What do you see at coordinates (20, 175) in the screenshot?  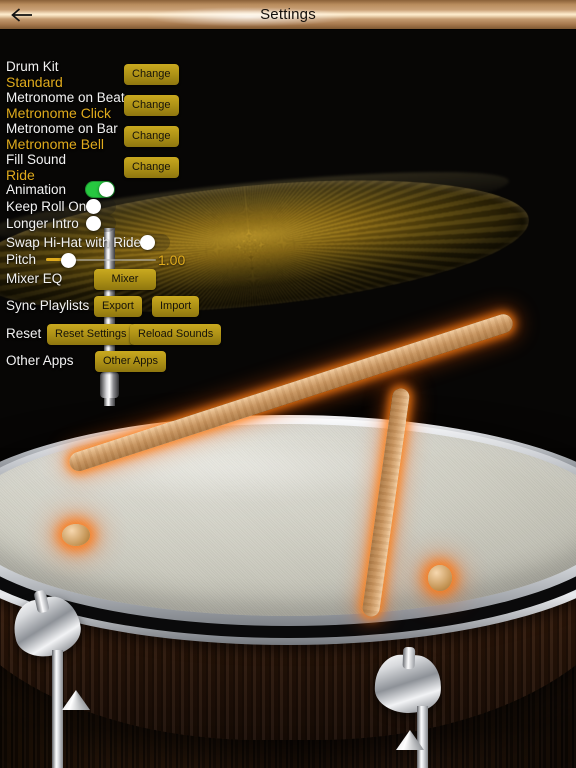 I see `fill-sound-value: Ride` at bounding box center [20, 175].